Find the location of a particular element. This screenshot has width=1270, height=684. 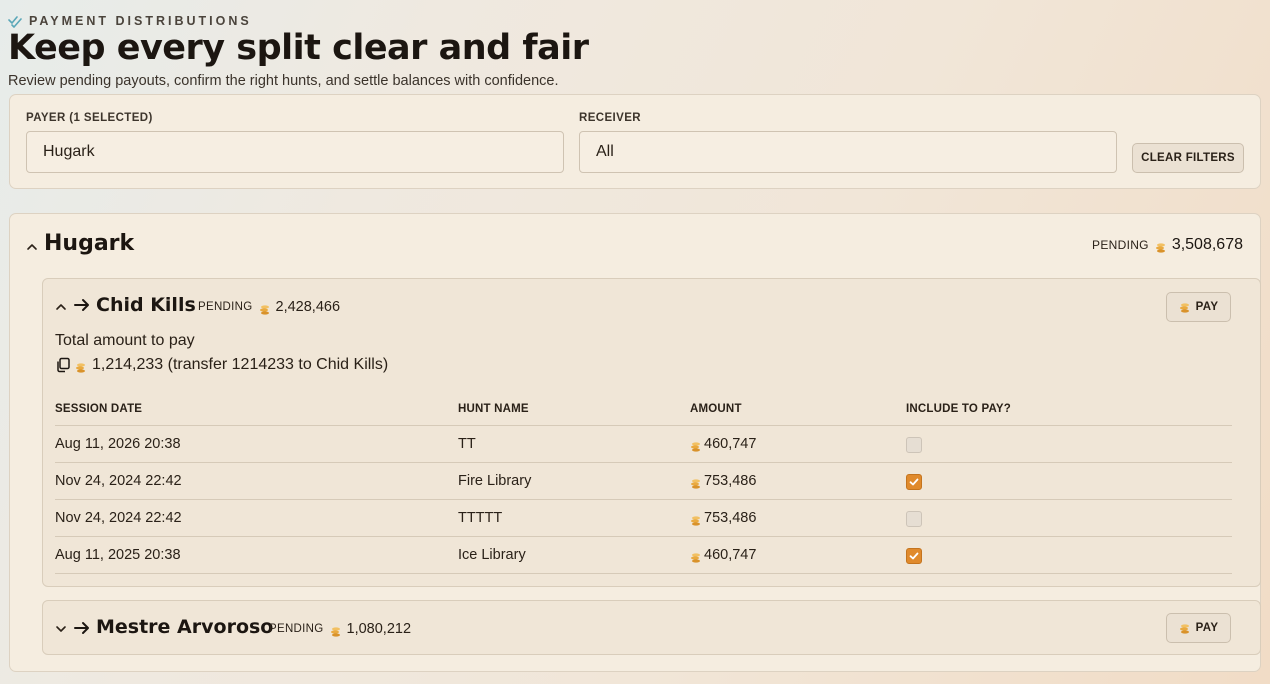

row-divider is located at coordinates (643, 573).